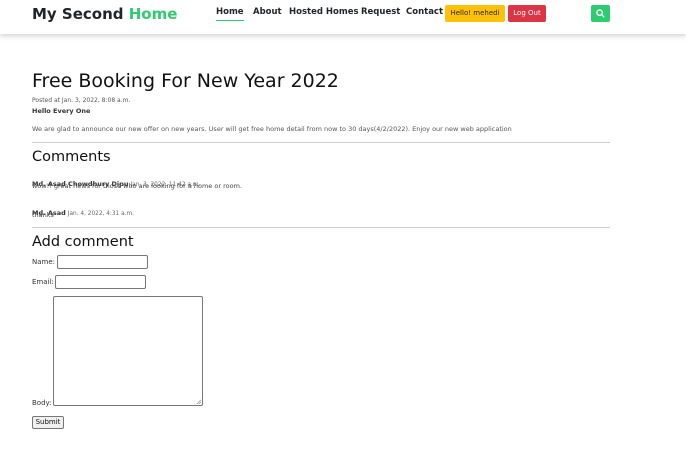  What do you see at coordinates (198, 401) in the screenshot?
I see `resize-grip-icon` at bounding box center [198, 401].